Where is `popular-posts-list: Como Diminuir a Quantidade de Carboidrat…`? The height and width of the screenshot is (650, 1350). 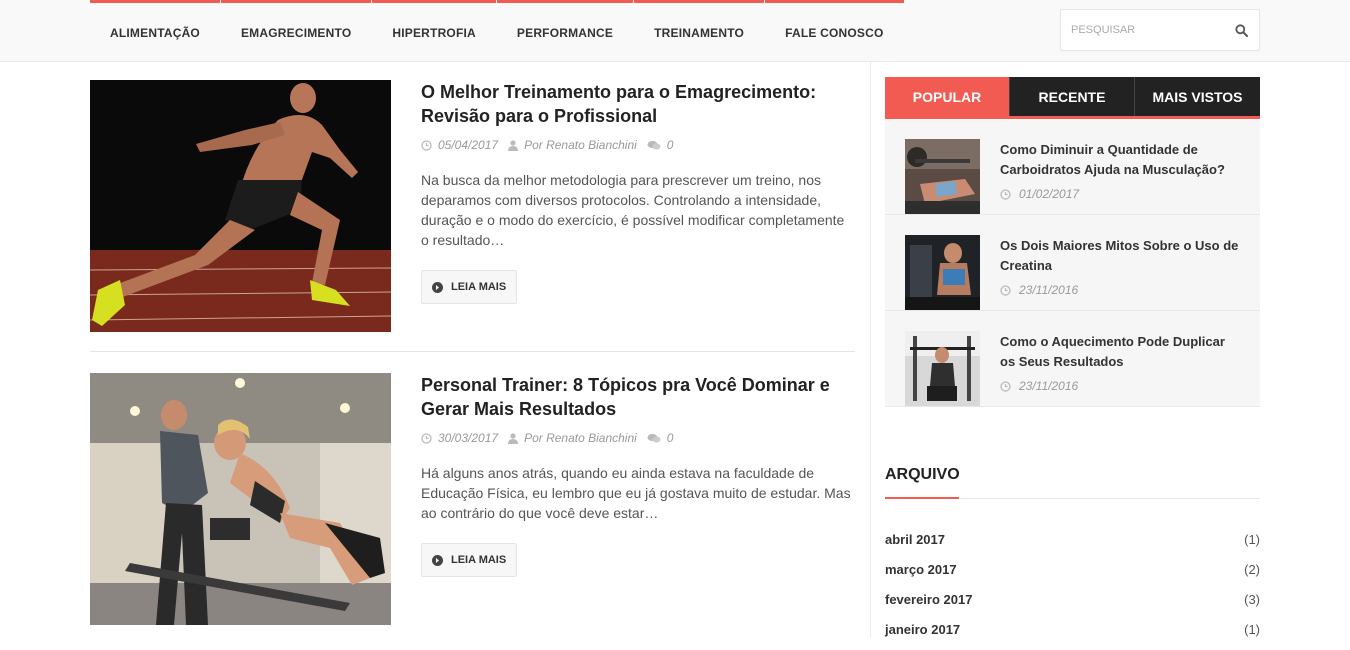
popular-posts-list: Como Diminuir a Quantidade de Carboidrat… is located at coordinates (1072, 263).